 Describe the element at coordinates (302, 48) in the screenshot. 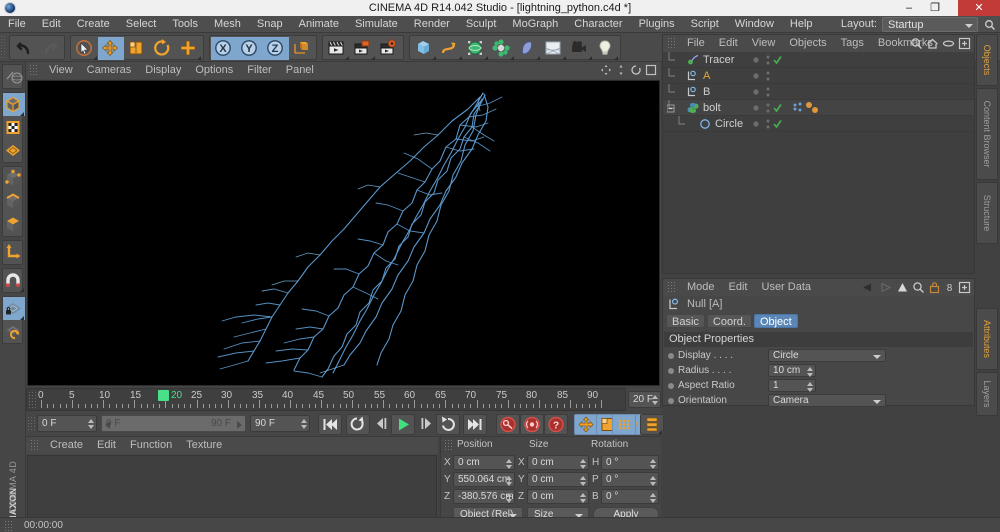

I see `world-object-axis` at that location.